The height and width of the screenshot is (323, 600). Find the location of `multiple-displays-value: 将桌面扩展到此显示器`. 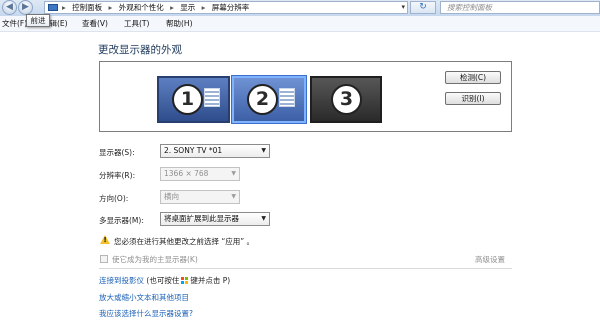

multiple-displays-value: 将桌面扩展到此显示器 is located at coordinates (201, 218).